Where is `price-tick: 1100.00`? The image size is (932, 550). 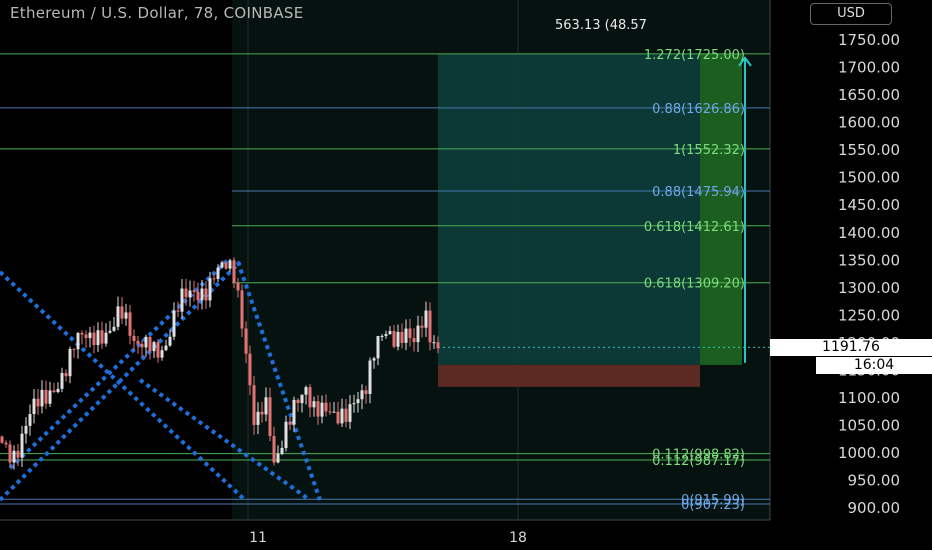 price-tick: 1100.00 is located at coordinates (869, 398).